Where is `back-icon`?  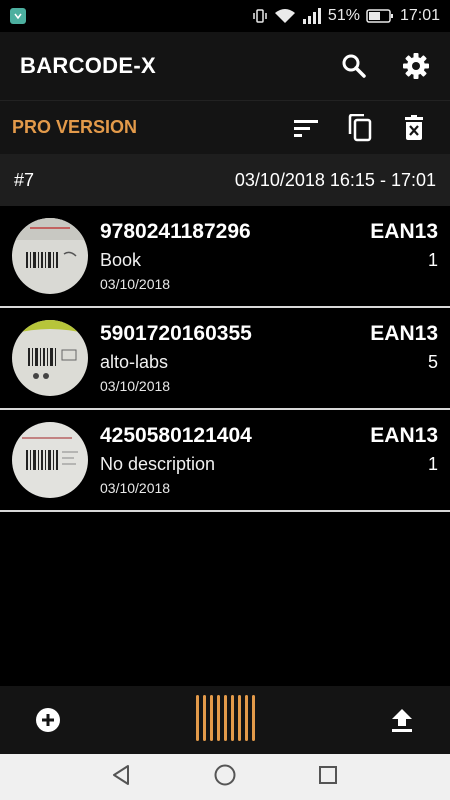
back-icon is located at coordinates (122, 777).